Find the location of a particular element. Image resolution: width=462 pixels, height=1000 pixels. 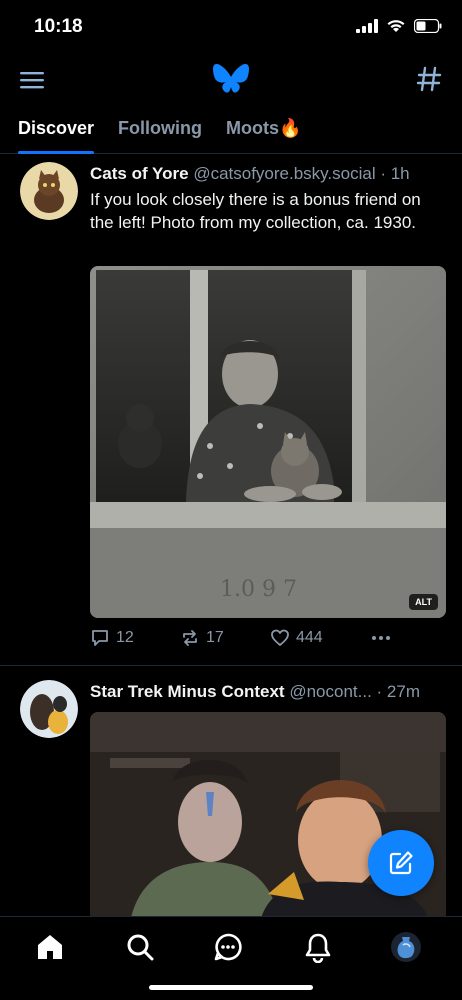

compose-button is located at coordinates (401, 863).